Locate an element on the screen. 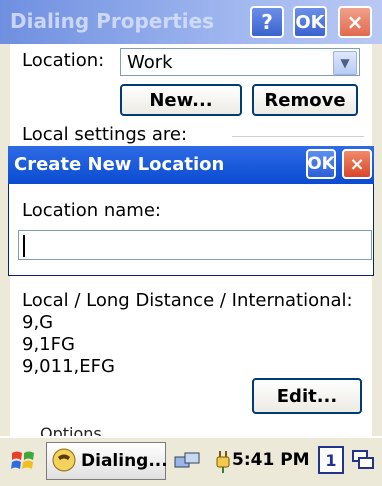 The height and width of the screenshot is (486, 382). close-button: × is located at coordinates (355, 22).